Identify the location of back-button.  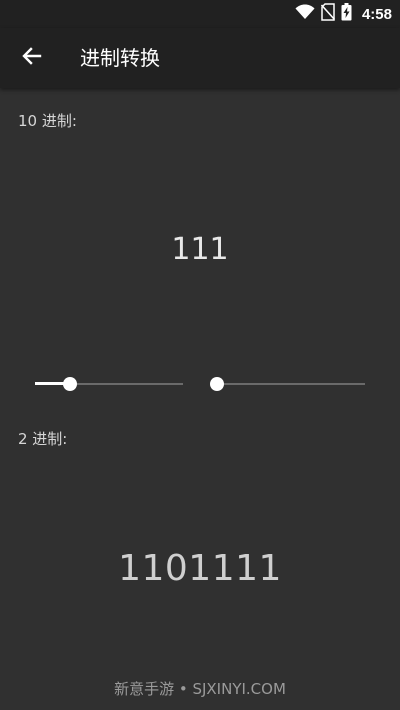
(32, 58).